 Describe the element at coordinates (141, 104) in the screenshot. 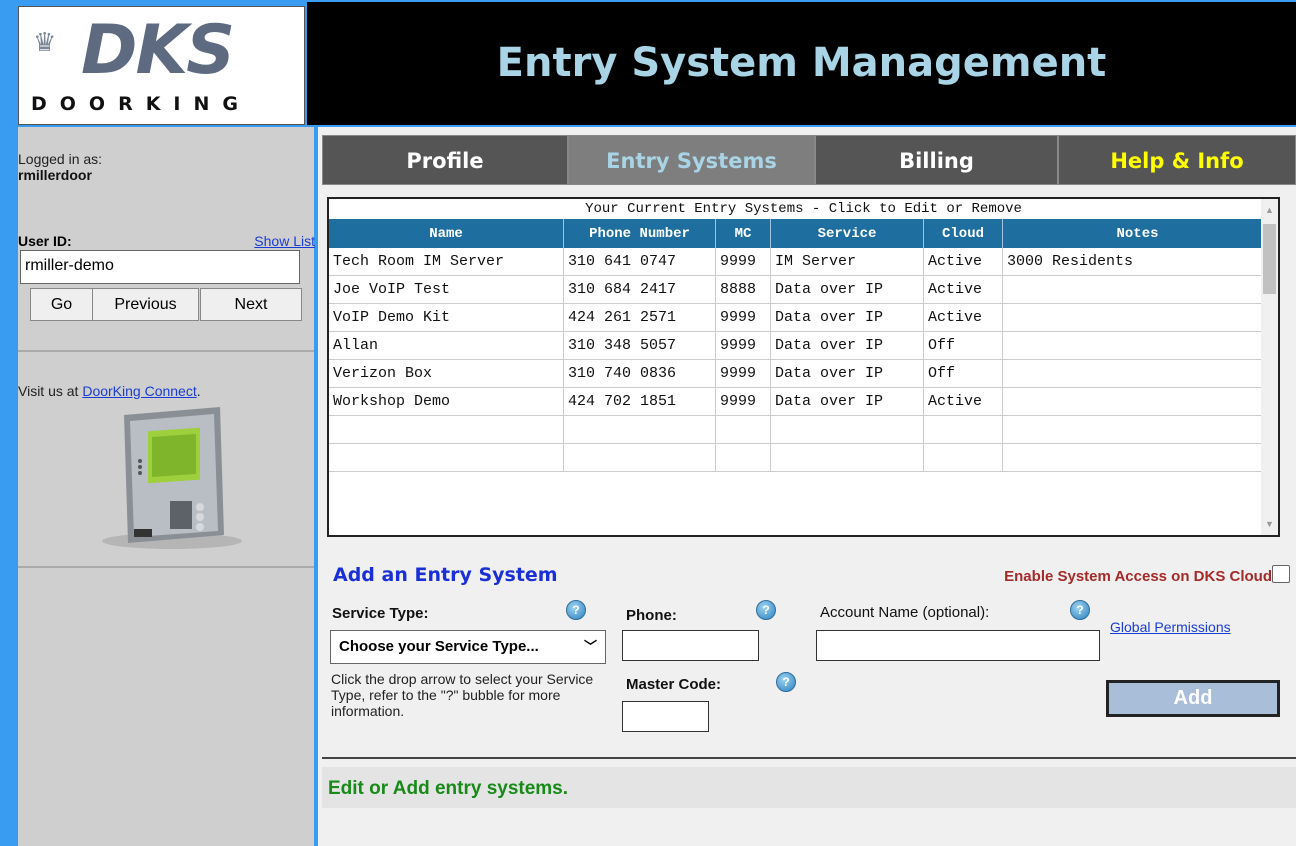

I see `logo-sub-text: DOORKING` at that location.